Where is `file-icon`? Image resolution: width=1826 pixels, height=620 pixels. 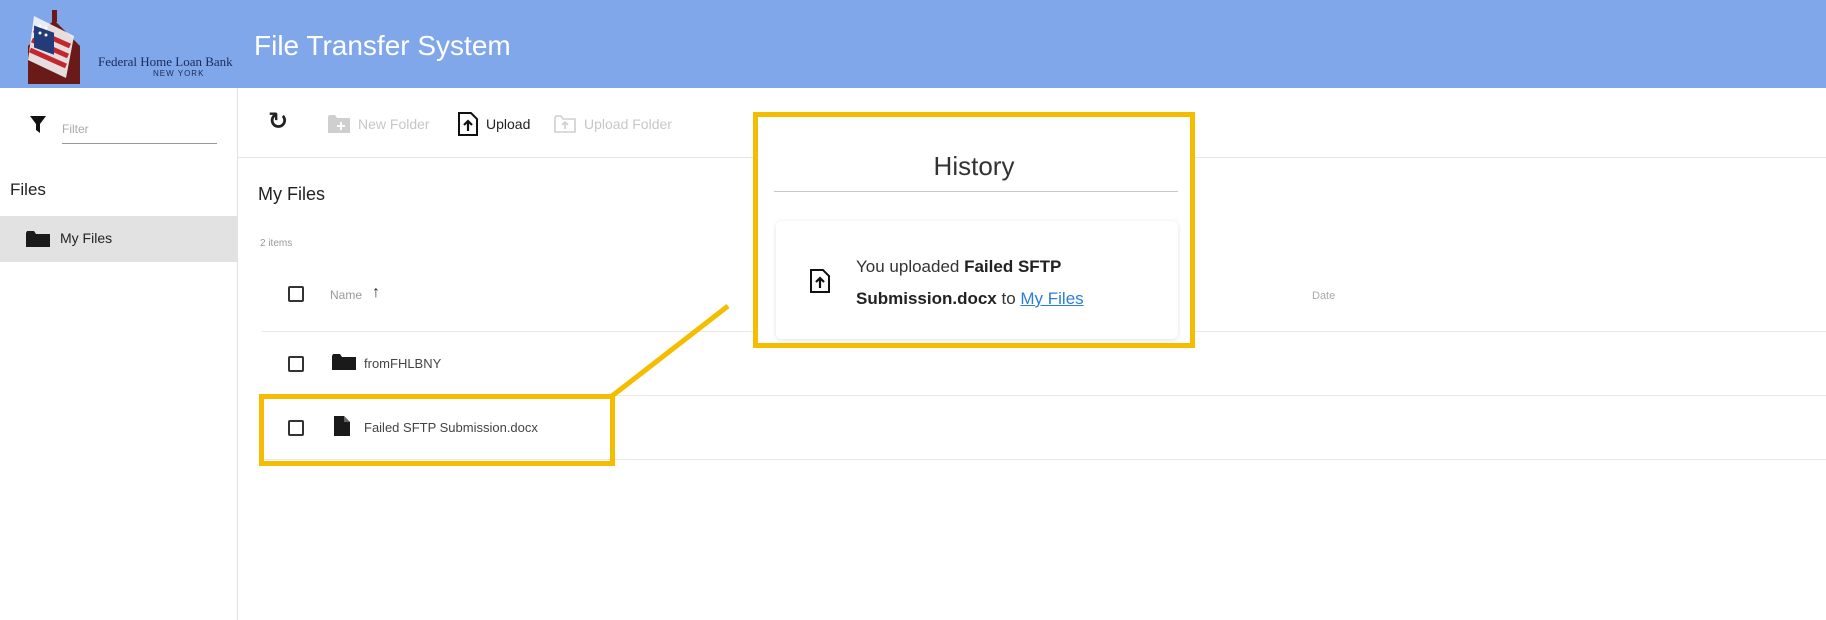 file-icon is located at coordinates (342, 426).